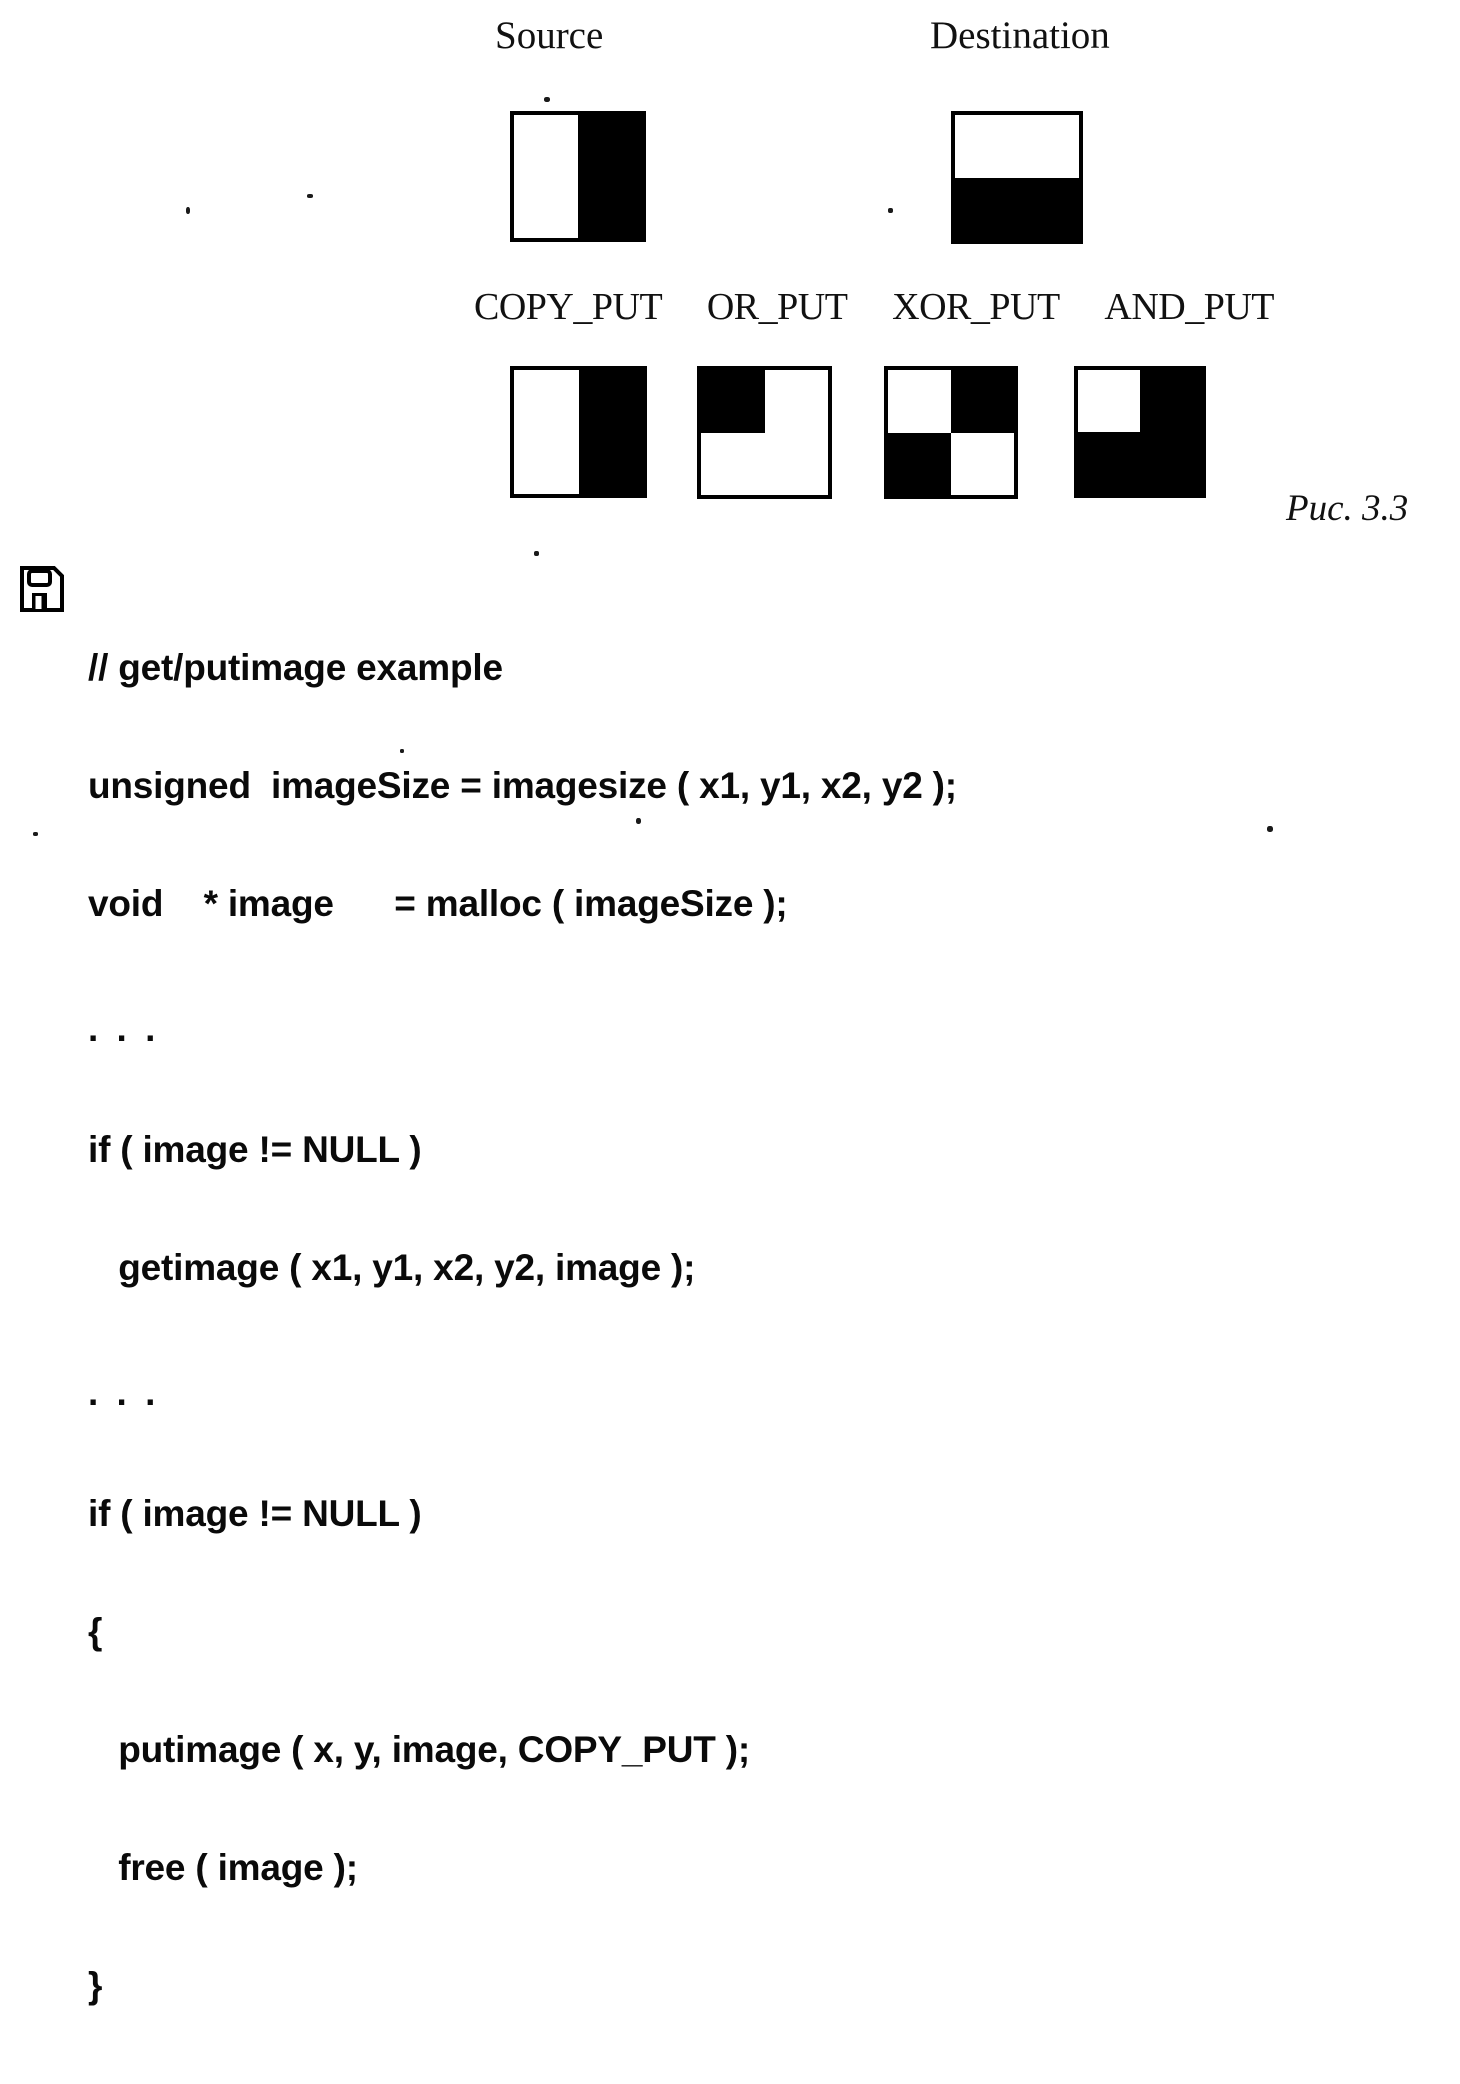  Describe the element at coordinates (546, 207) in the screenshot. I see `source-quadrant-bottom-left` at that location.